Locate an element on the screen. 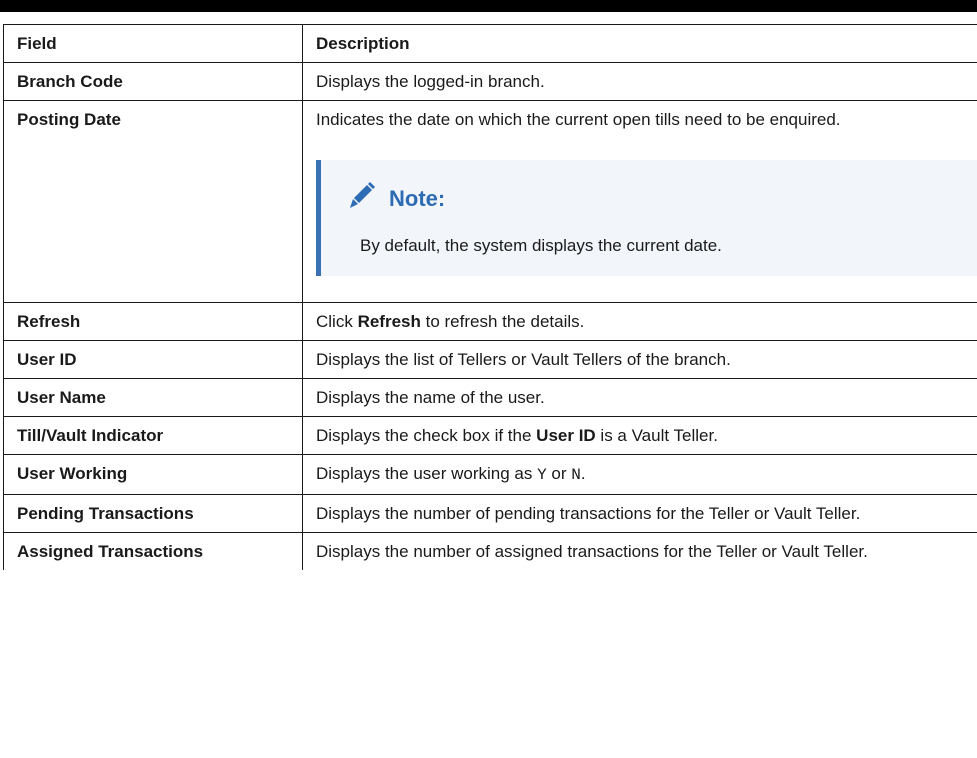 The height and width of the screenshot is (758, 977). field-name: User ID is located at coordinates (153, 359).